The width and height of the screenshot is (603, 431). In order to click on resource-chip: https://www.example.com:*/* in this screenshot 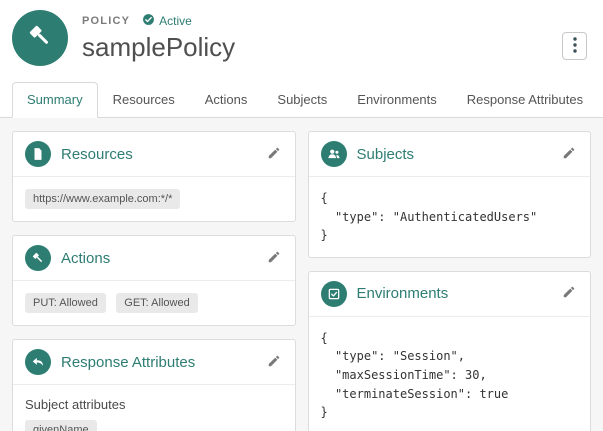, I will do `click(103, 199)`.